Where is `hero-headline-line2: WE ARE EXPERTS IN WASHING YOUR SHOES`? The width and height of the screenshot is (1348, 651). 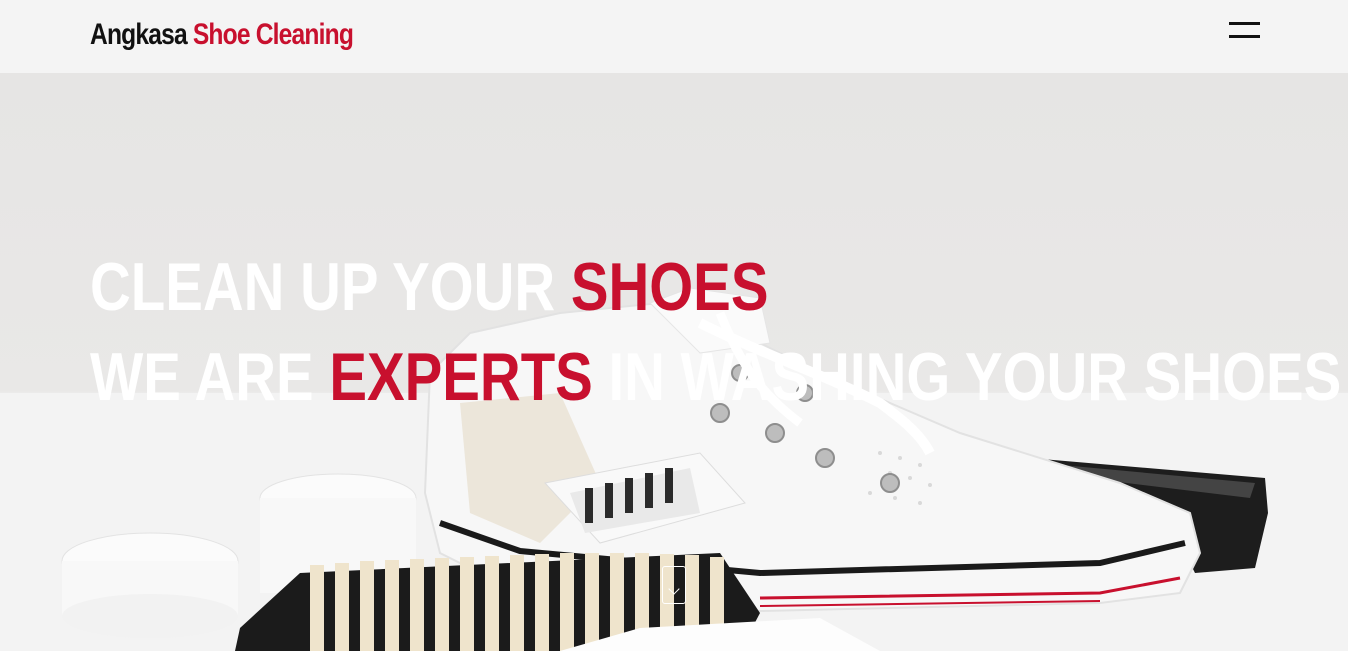 hero-headline-line2: WE ARE EXPERTS IN WASHING YOUR SHOES is located at coordinates (715, 377).